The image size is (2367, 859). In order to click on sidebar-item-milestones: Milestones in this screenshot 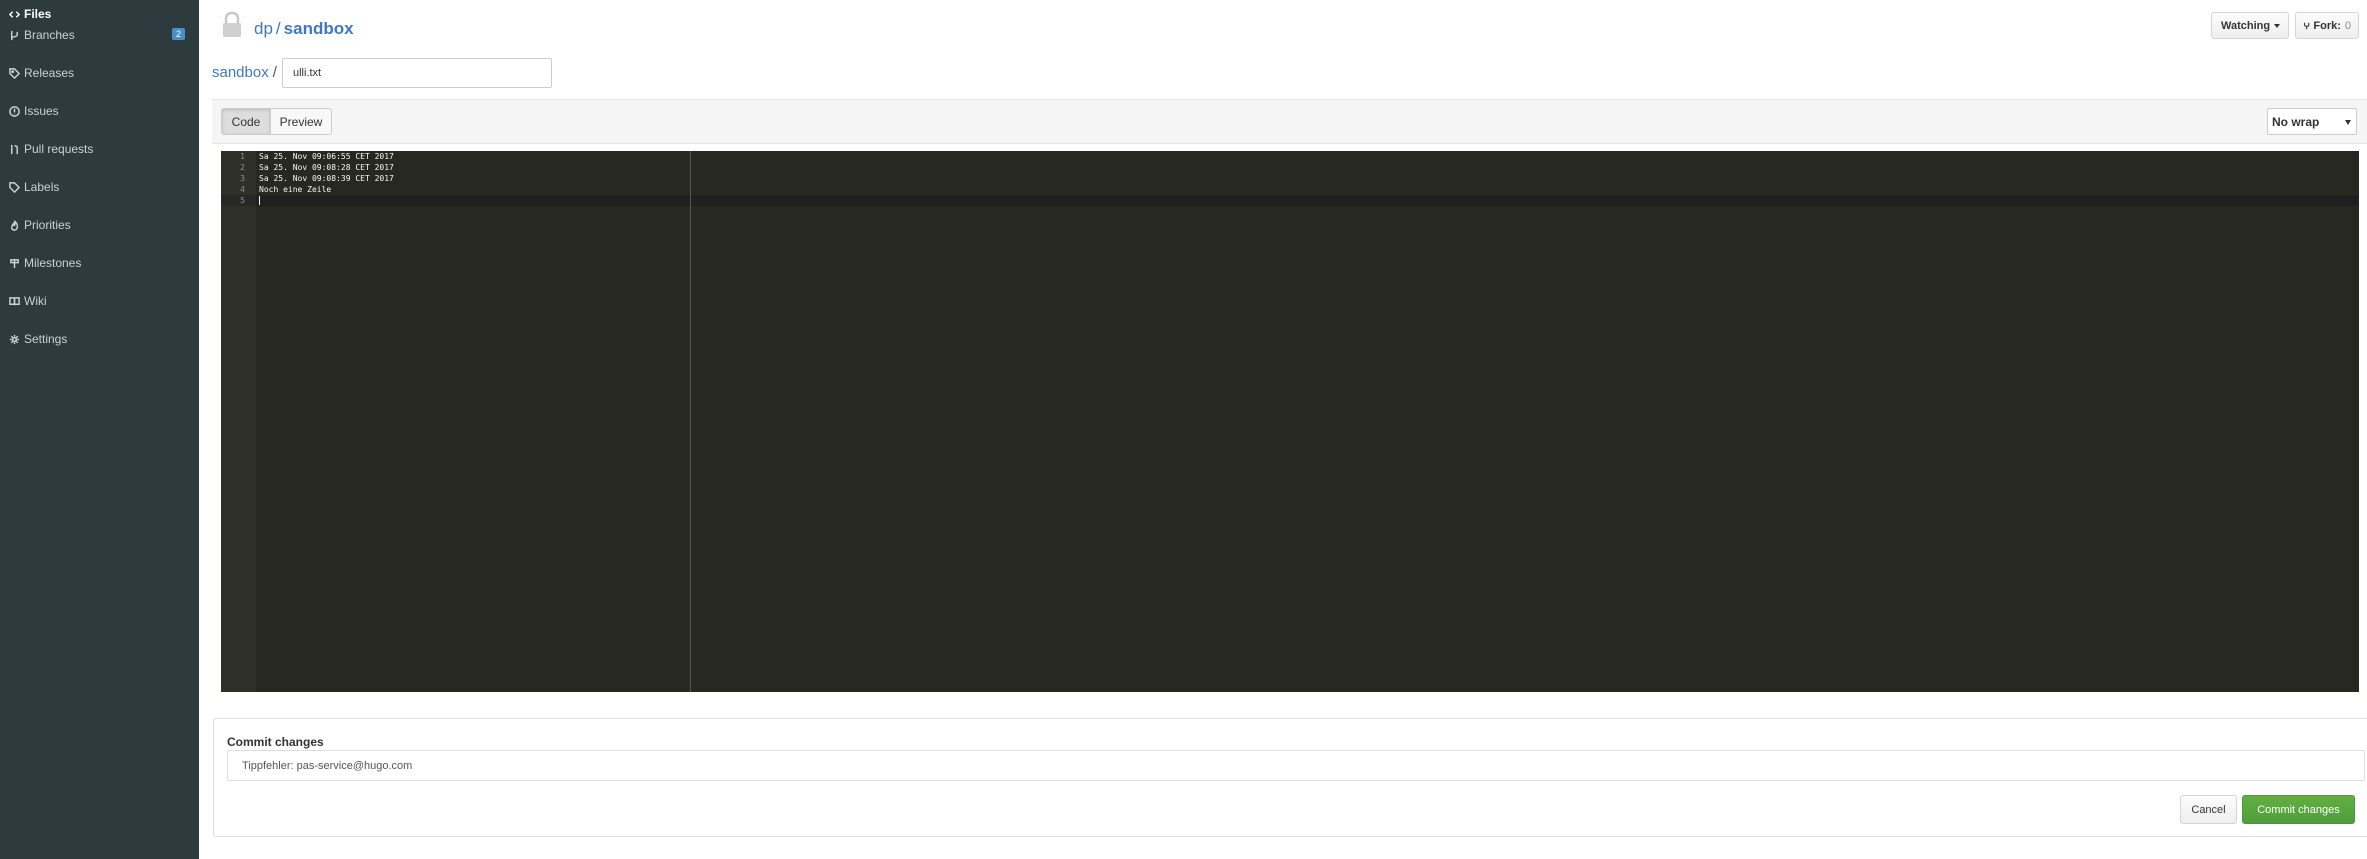, I will do `click(99, 263)`.